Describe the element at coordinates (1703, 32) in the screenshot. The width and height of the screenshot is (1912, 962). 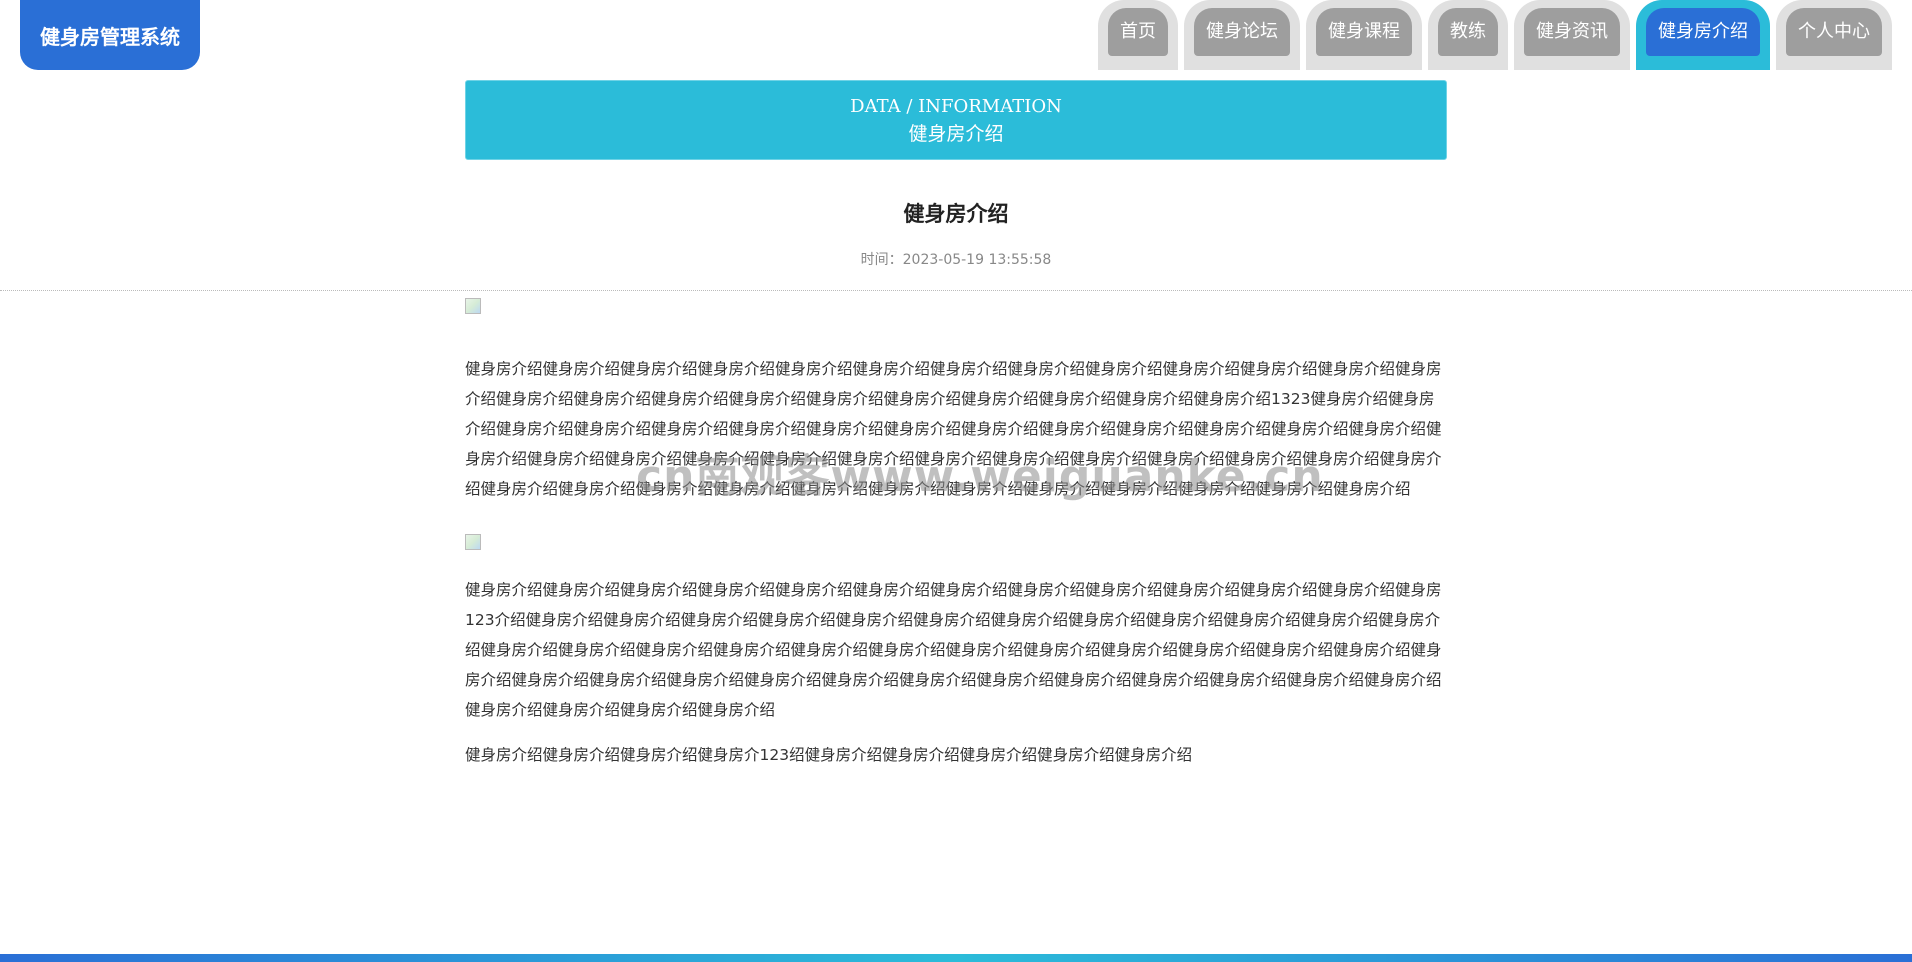
I see `nav-tab-label: 健身房介绍` at that location.